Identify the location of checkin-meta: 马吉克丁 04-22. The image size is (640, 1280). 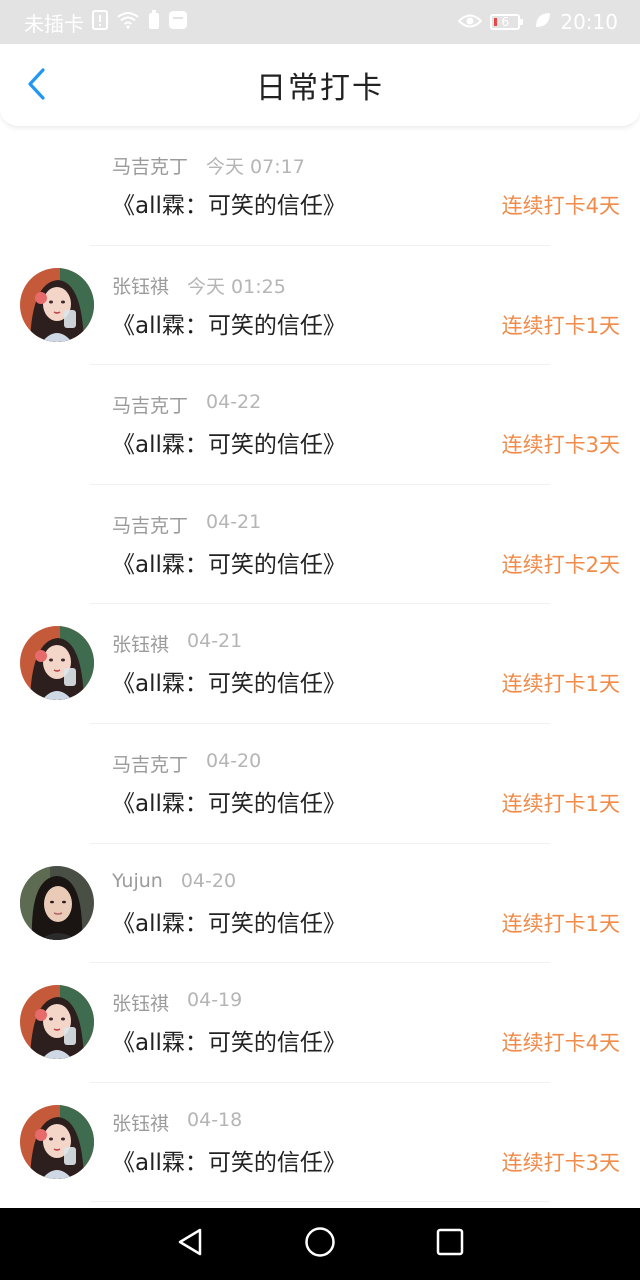
(186, 404).